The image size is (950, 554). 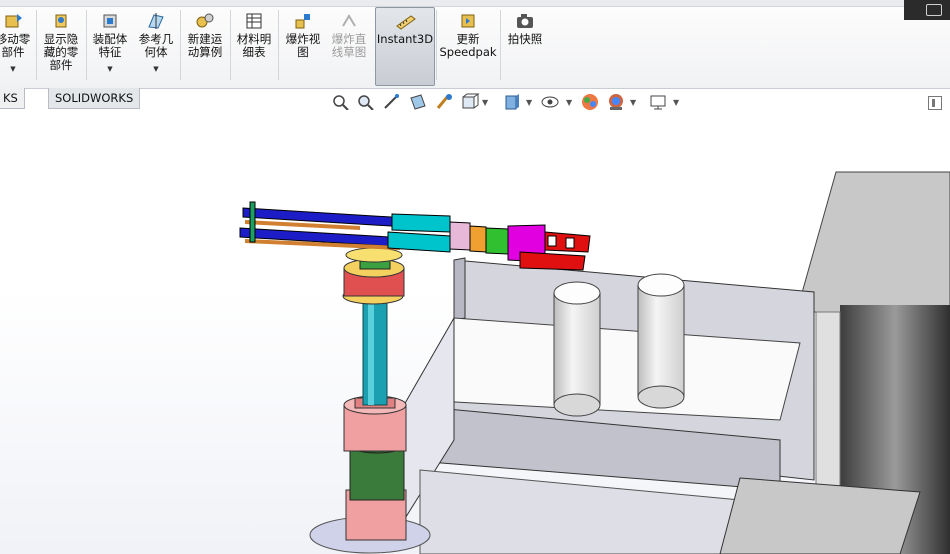 I want to click on instant3d-icon, so click(x=405, y=21).